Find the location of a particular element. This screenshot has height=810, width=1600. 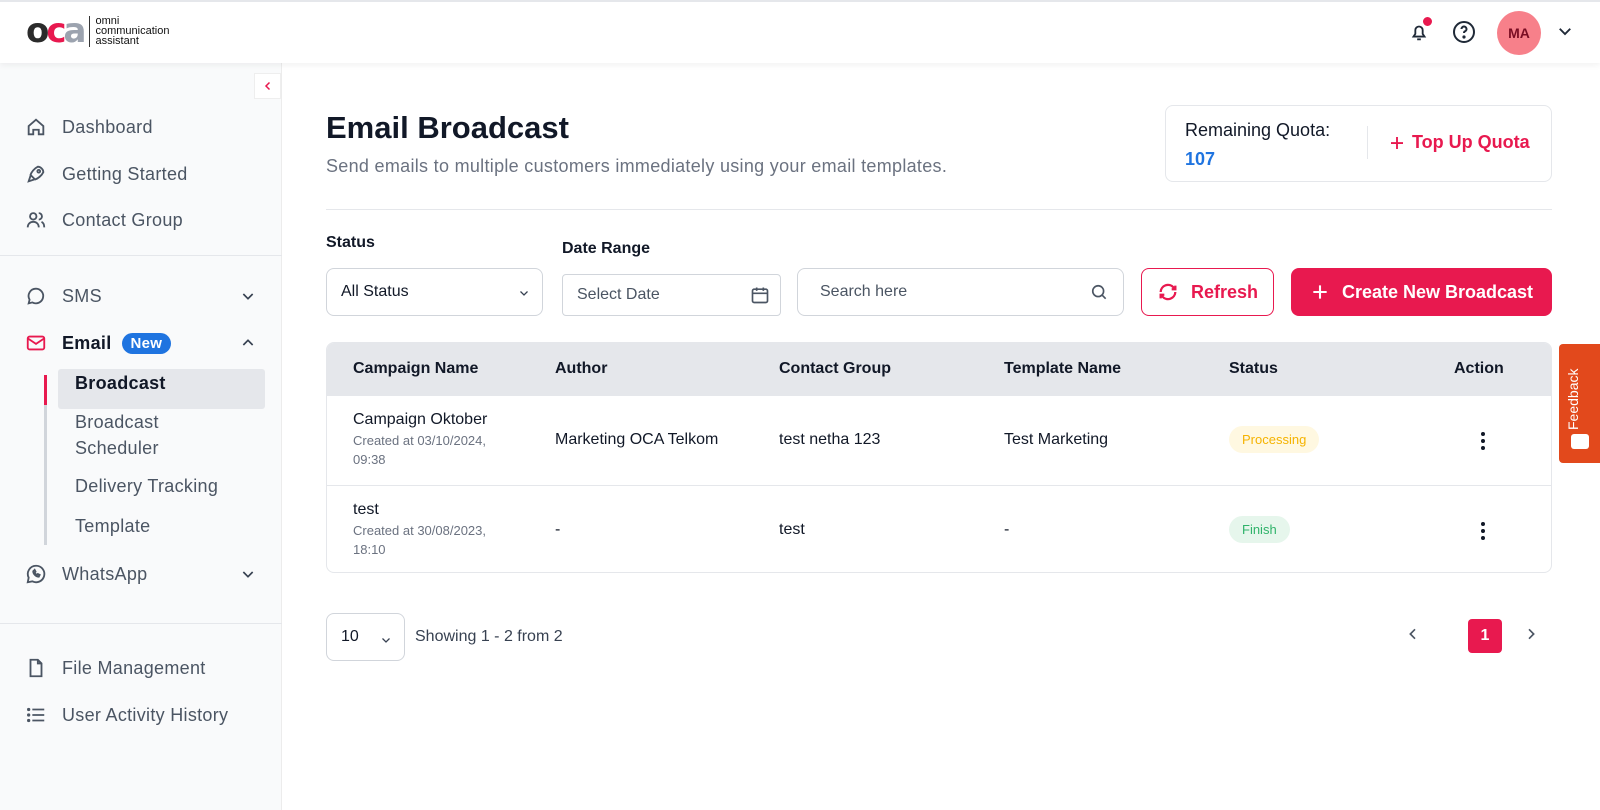

search-input: Search here is located at coordinates (960, 292).